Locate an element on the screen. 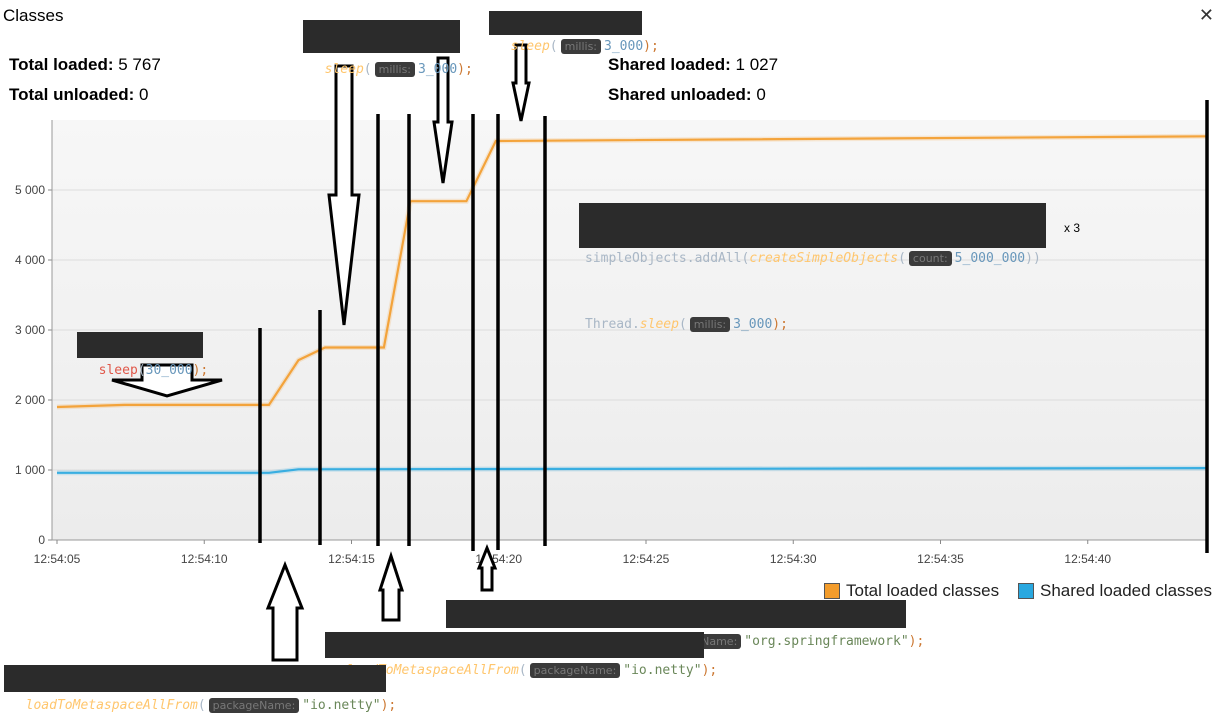 The image size is (1222, 719). legend-total: Total loaded classes is located at coordinates (911, 591).